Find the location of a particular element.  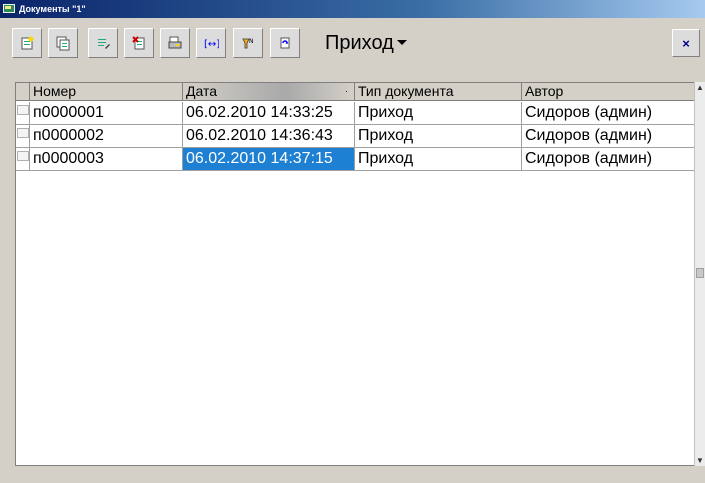

copy-doc-icon is located at coordinates (63, 43).